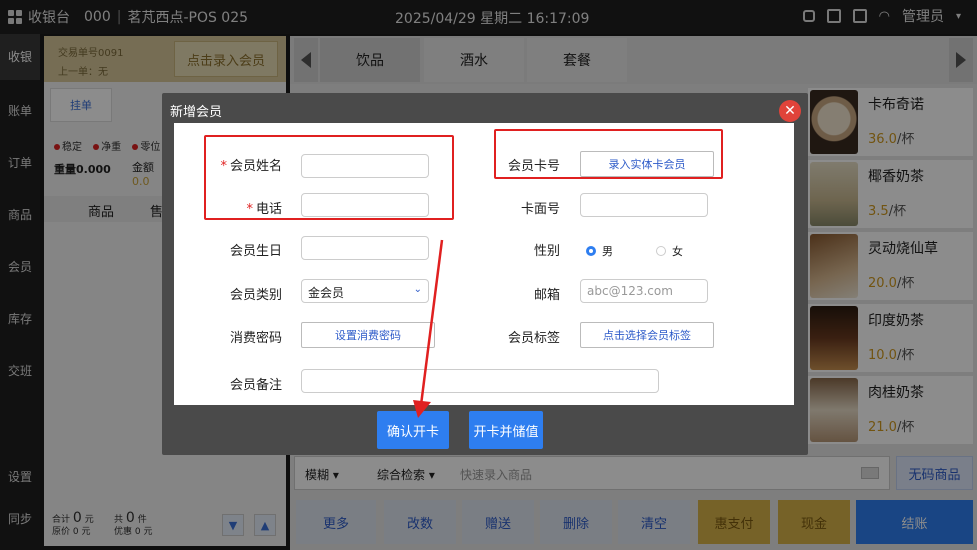 This screenshot has height=550, width=977. I want to click on card-face-number-input, so click(644, 205).